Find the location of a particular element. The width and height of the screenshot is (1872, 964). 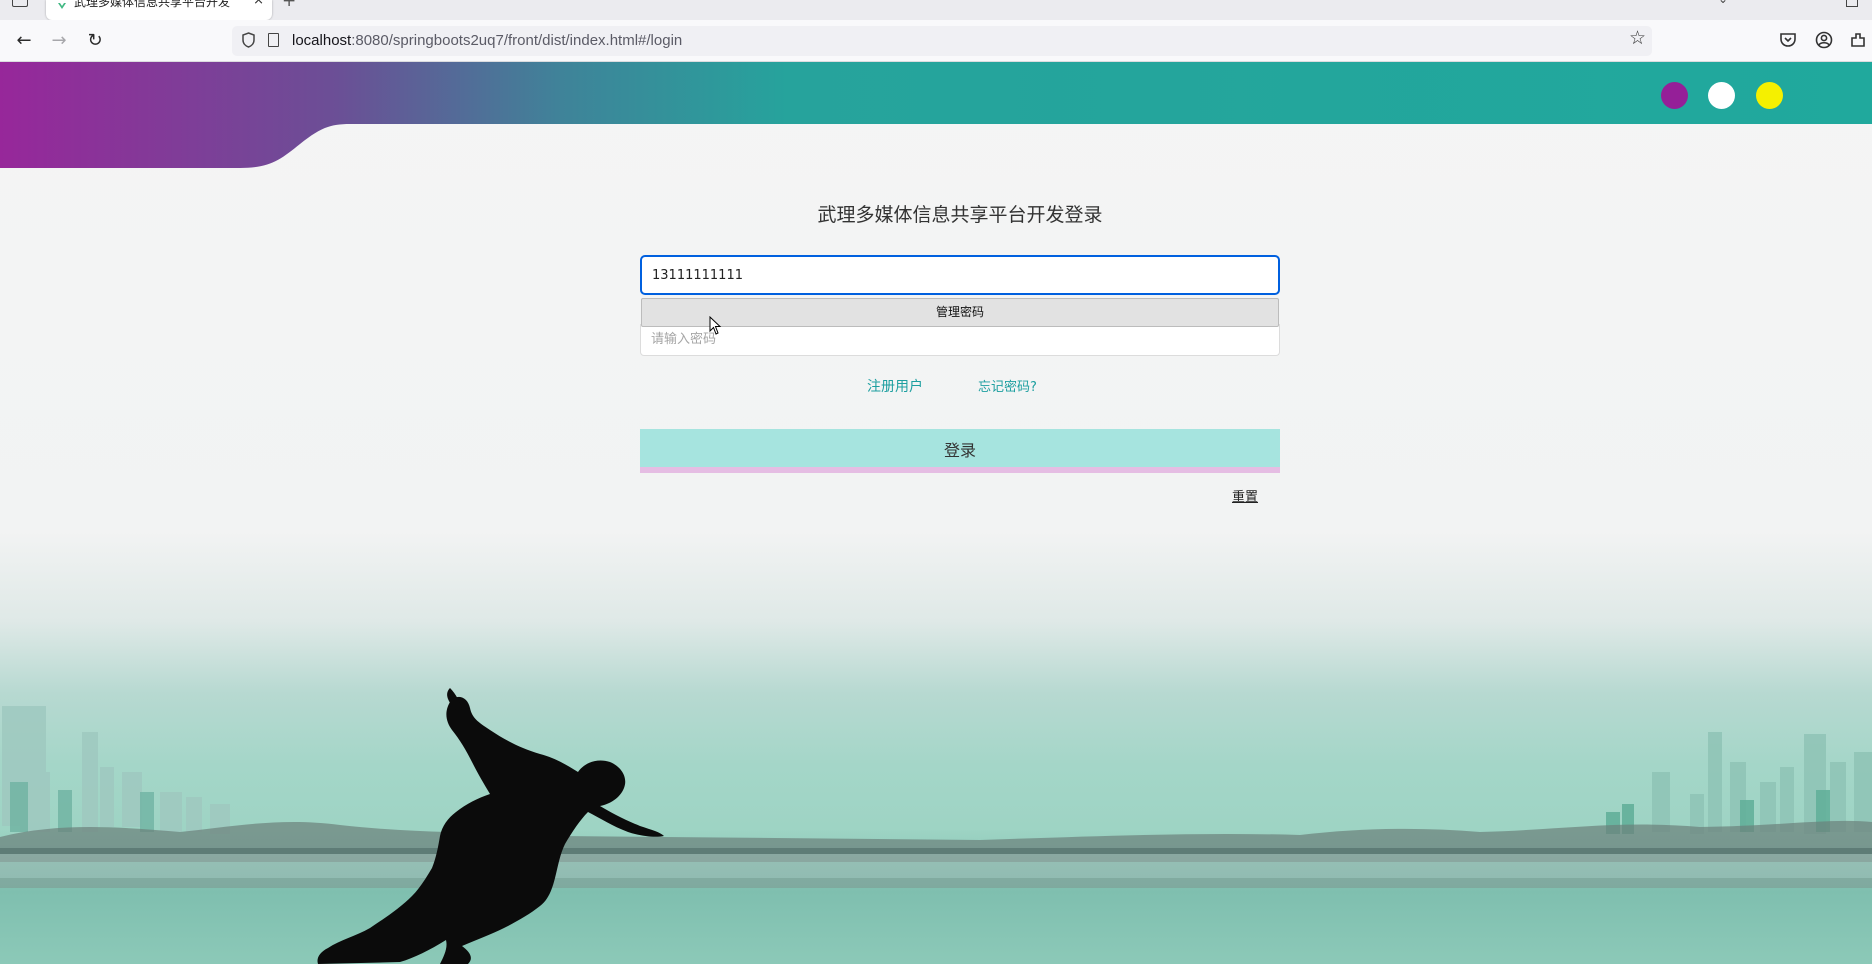

password-input is located at coordinates (960, 340).